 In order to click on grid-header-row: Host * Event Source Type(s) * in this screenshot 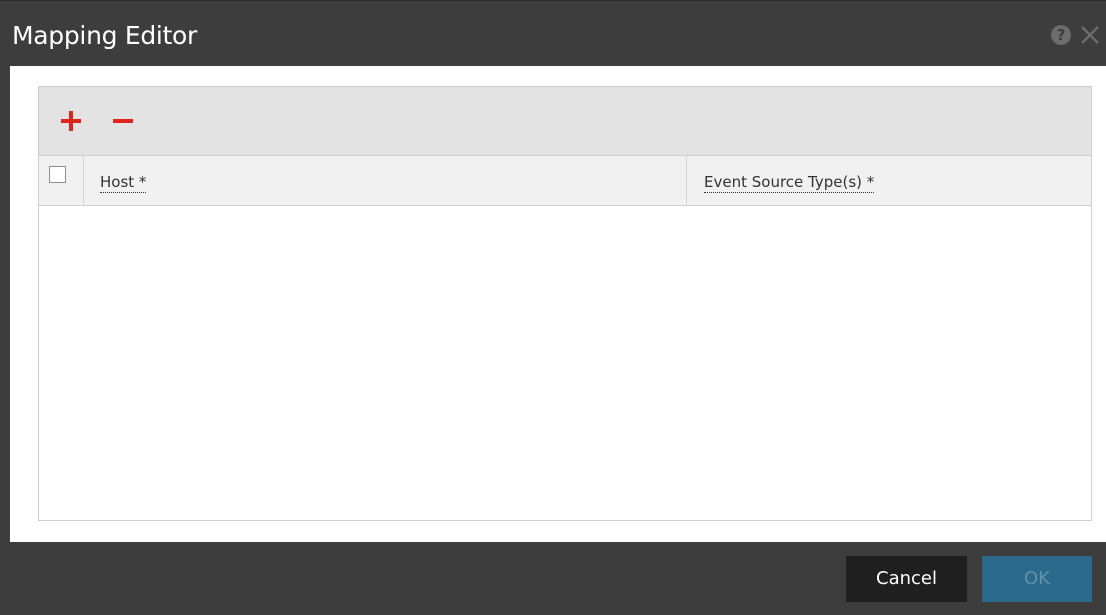, I will do `click(565, 181)`.